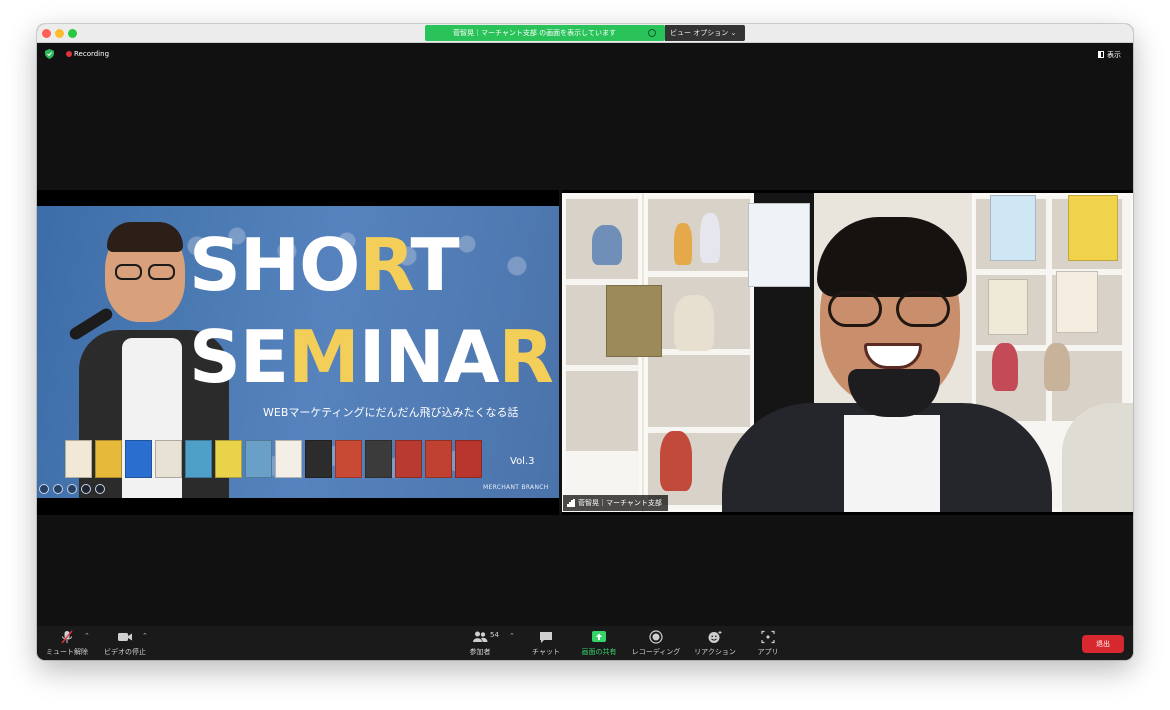  I want to click on slide-more-icon, so click(86, 489).